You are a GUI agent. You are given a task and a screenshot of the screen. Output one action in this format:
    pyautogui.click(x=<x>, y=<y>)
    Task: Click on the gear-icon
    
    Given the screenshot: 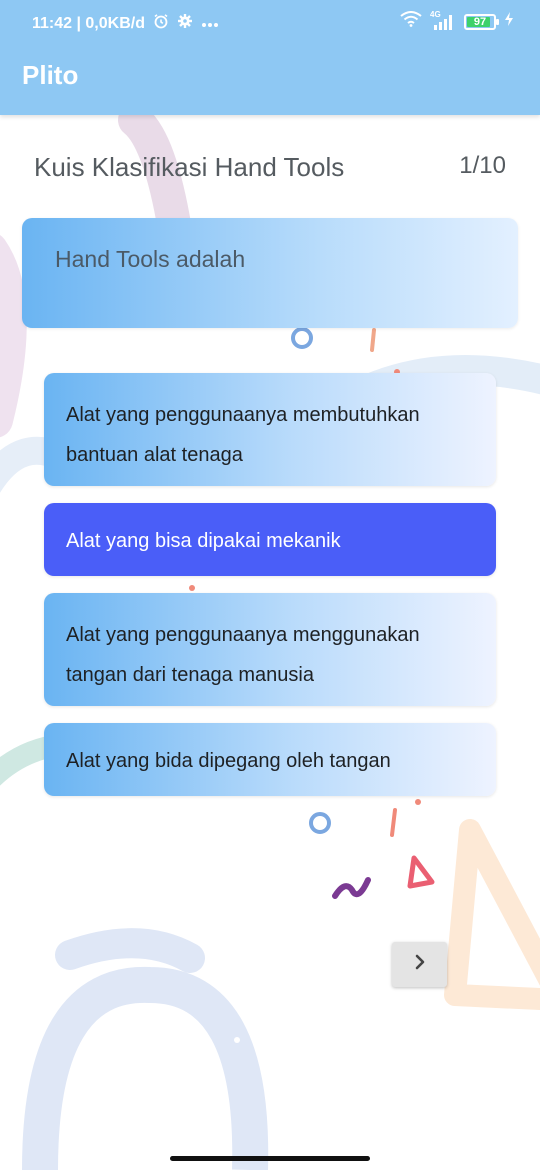 What is the action you would take?
    pyautogui.click(x=185, y=23)
    